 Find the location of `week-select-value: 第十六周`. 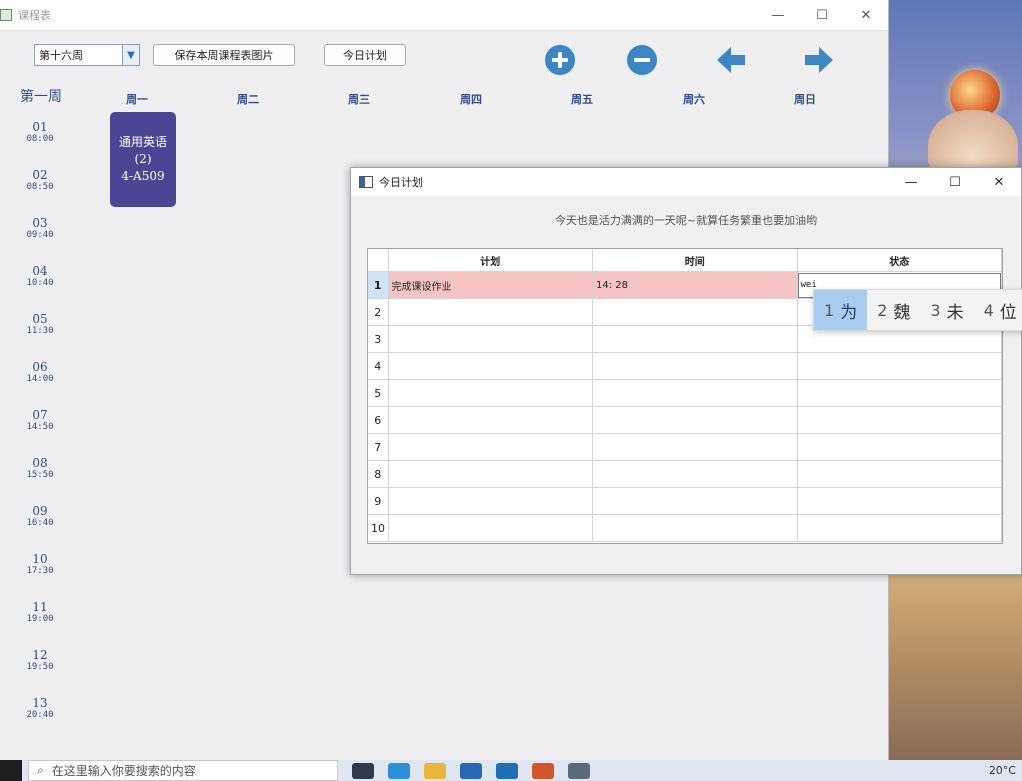

week-select-value: 第十六周 is located at coordinates (61, 55).